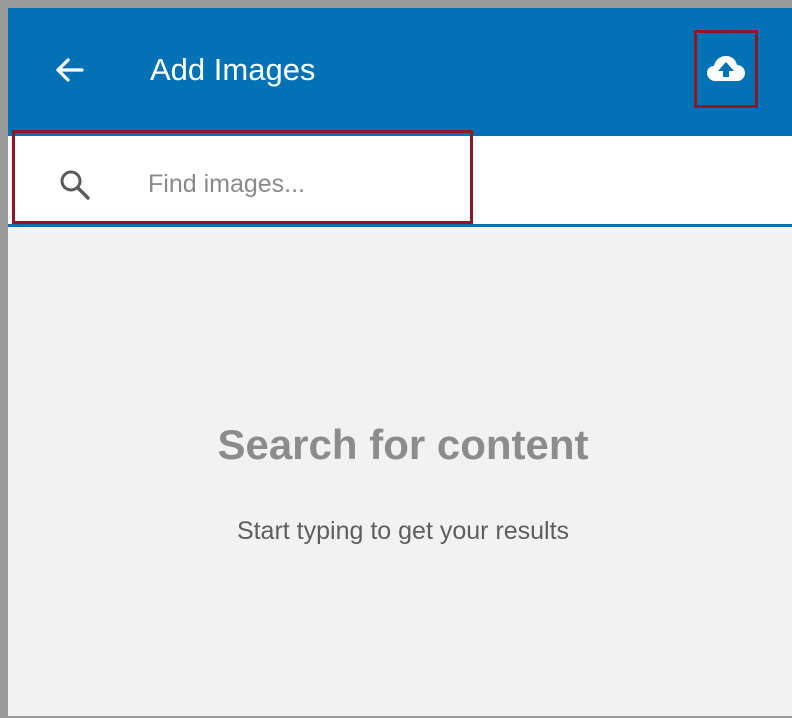 The width and height of the screenshot is (792, 718). I want to click on empty-state-title: Search for content, so click(403, 444).